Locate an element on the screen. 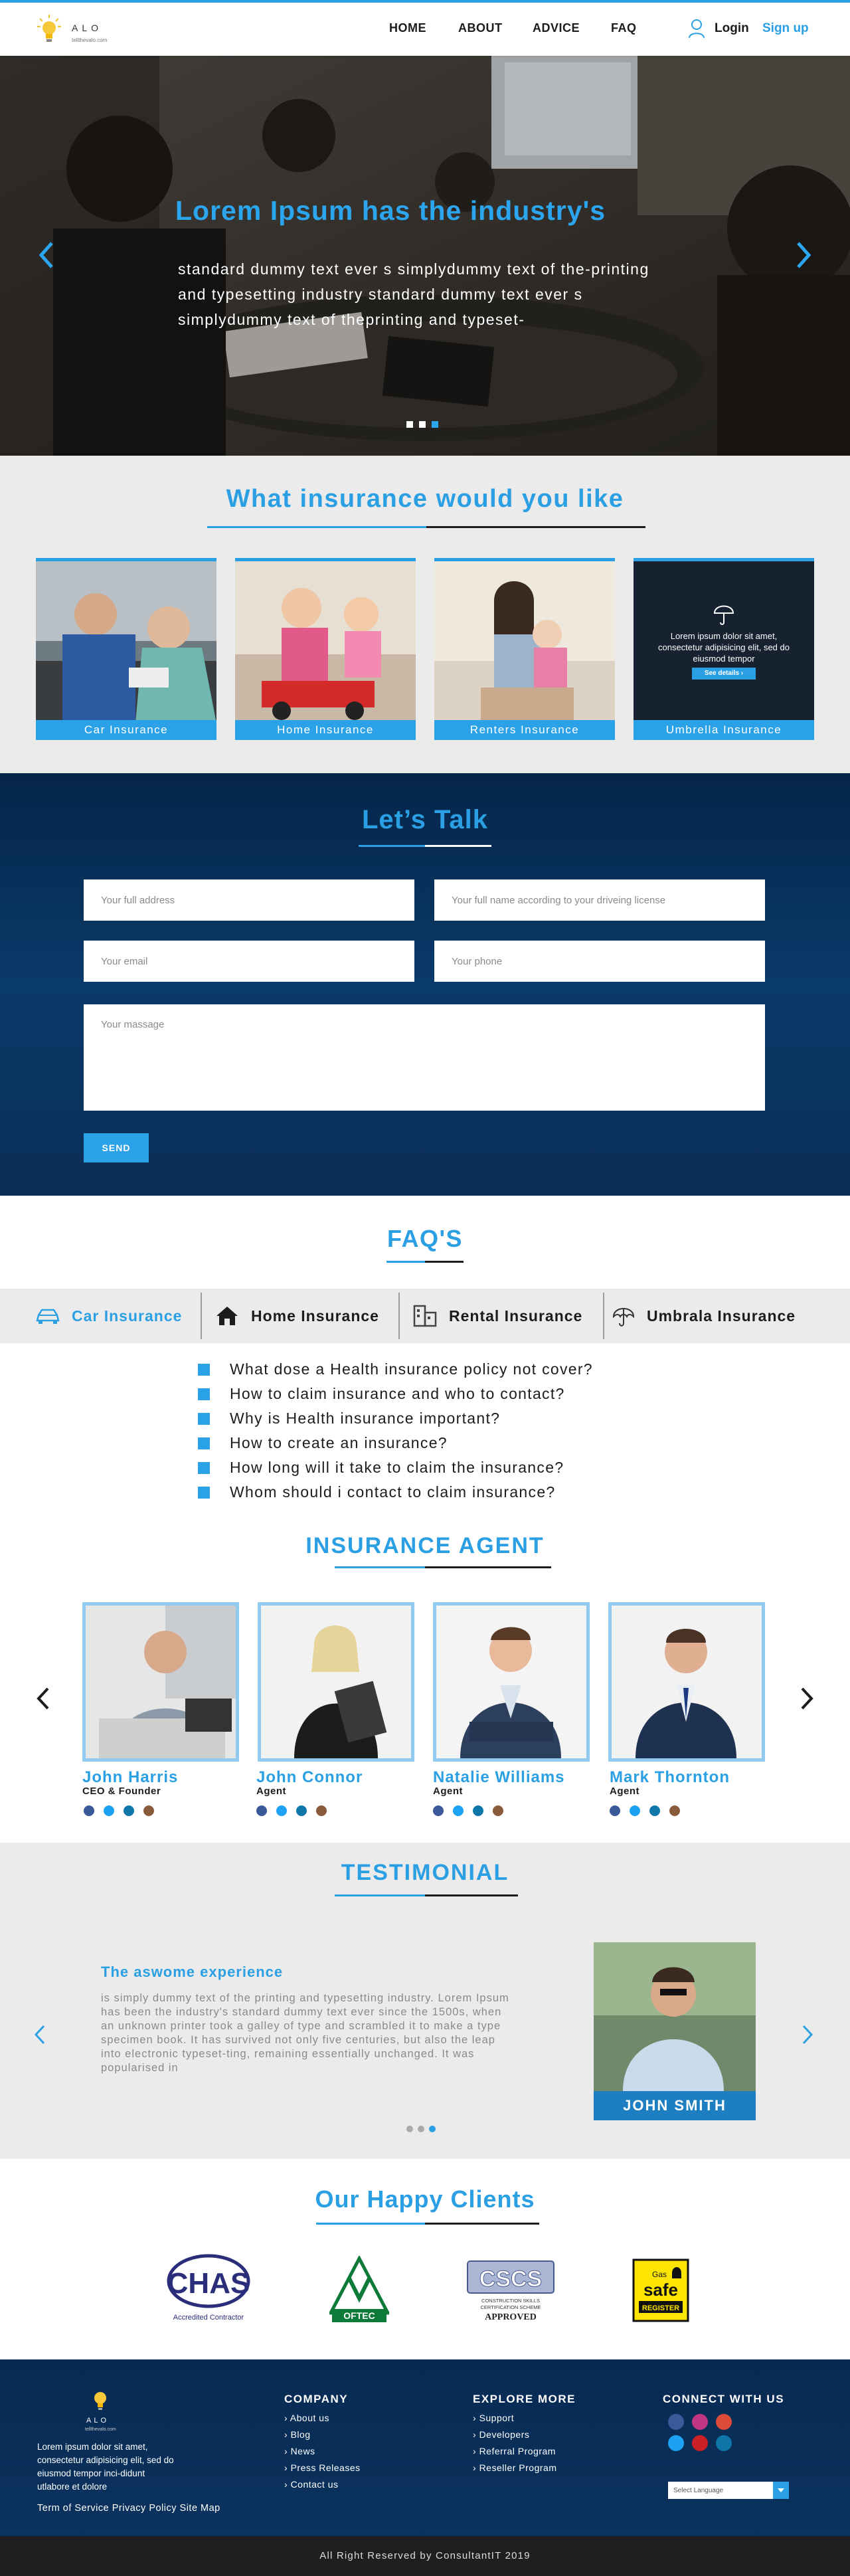 The image size is (850, 2576). testimonial-prev-arrow-icon is located at coordinates (40, 2034).